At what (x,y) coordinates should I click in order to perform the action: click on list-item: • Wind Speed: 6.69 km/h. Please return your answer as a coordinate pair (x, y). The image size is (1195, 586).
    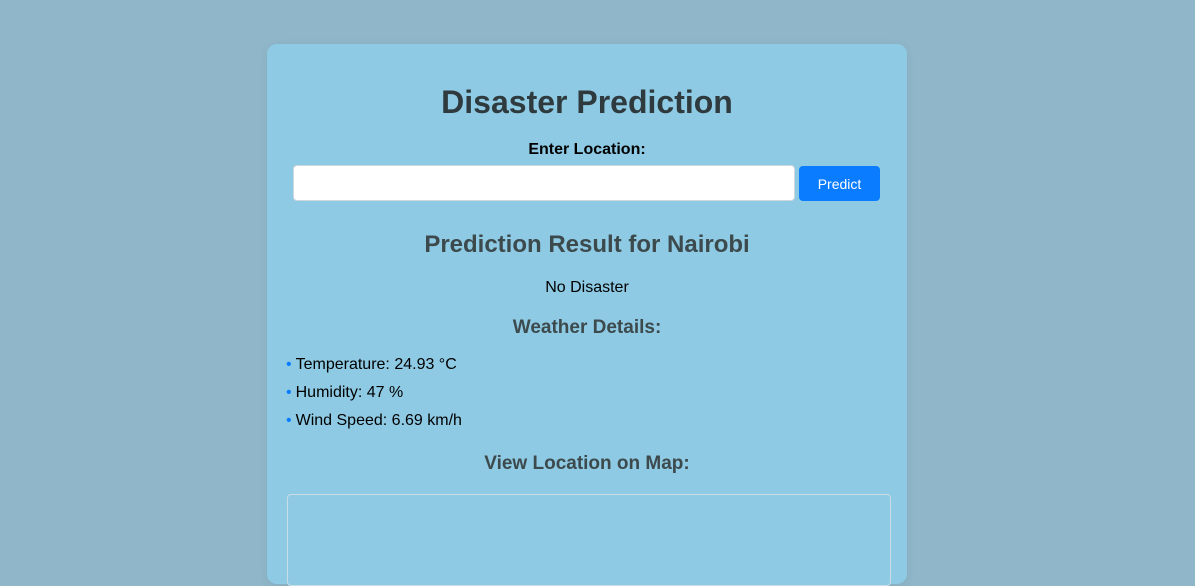
    Looking at the image, I should click on (374, 426).